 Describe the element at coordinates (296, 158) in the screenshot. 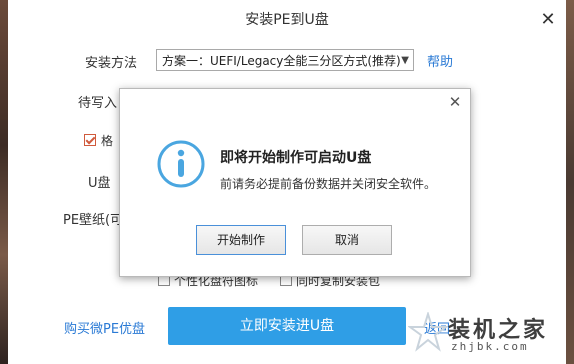

I see `dialog-title: 即将开始制作可启动U盘` at that location.